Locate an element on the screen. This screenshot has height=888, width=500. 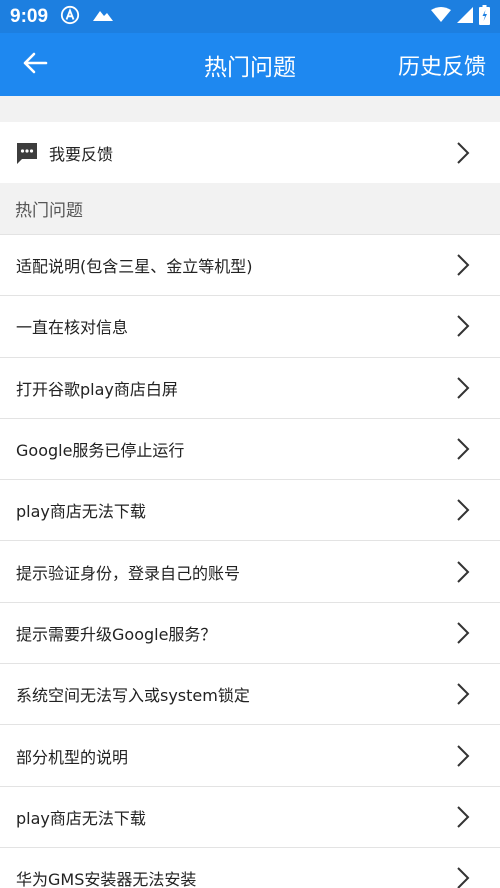
question-label: 华为GMS安装器无法安装 is located at coordinates (106, 879).